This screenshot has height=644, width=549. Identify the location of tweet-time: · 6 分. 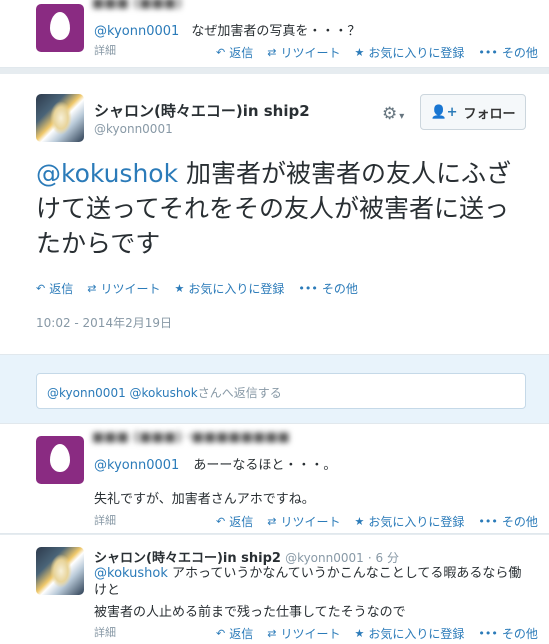
(383, 558).